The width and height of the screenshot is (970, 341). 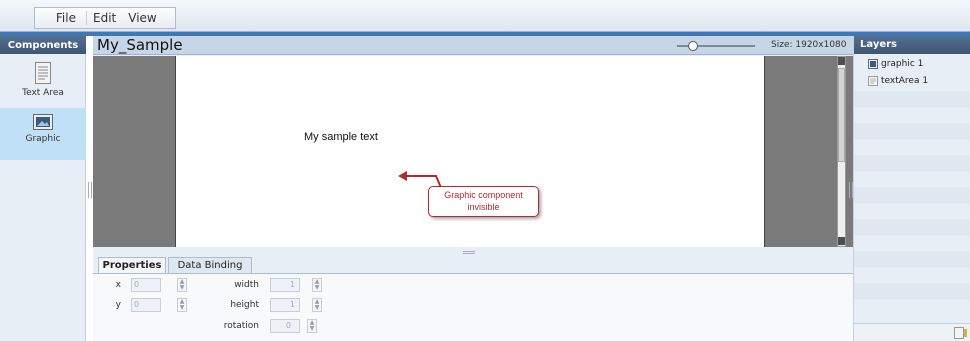 I want to click on layer-actions-icon, so click(x=961, y=333).